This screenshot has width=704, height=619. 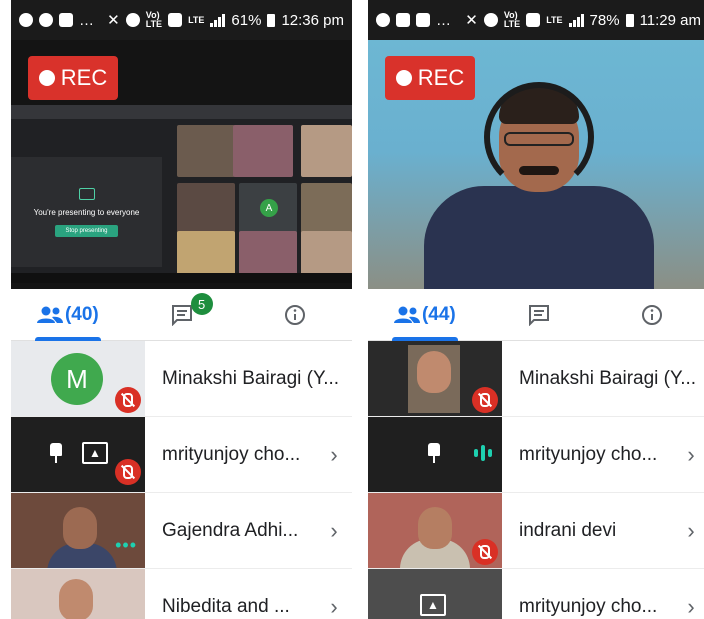 I want to click on stop-presenting-button: Stop presenting, so click(x=86, y=230).